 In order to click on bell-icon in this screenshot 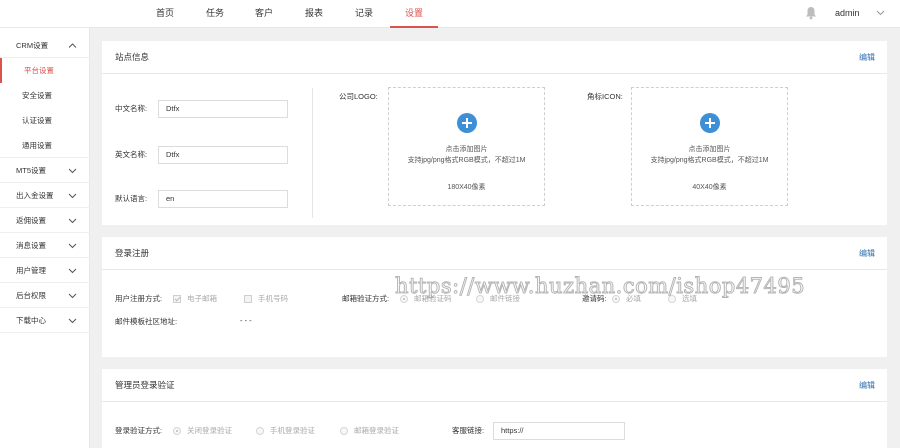, I will do `click(811, 13)`.